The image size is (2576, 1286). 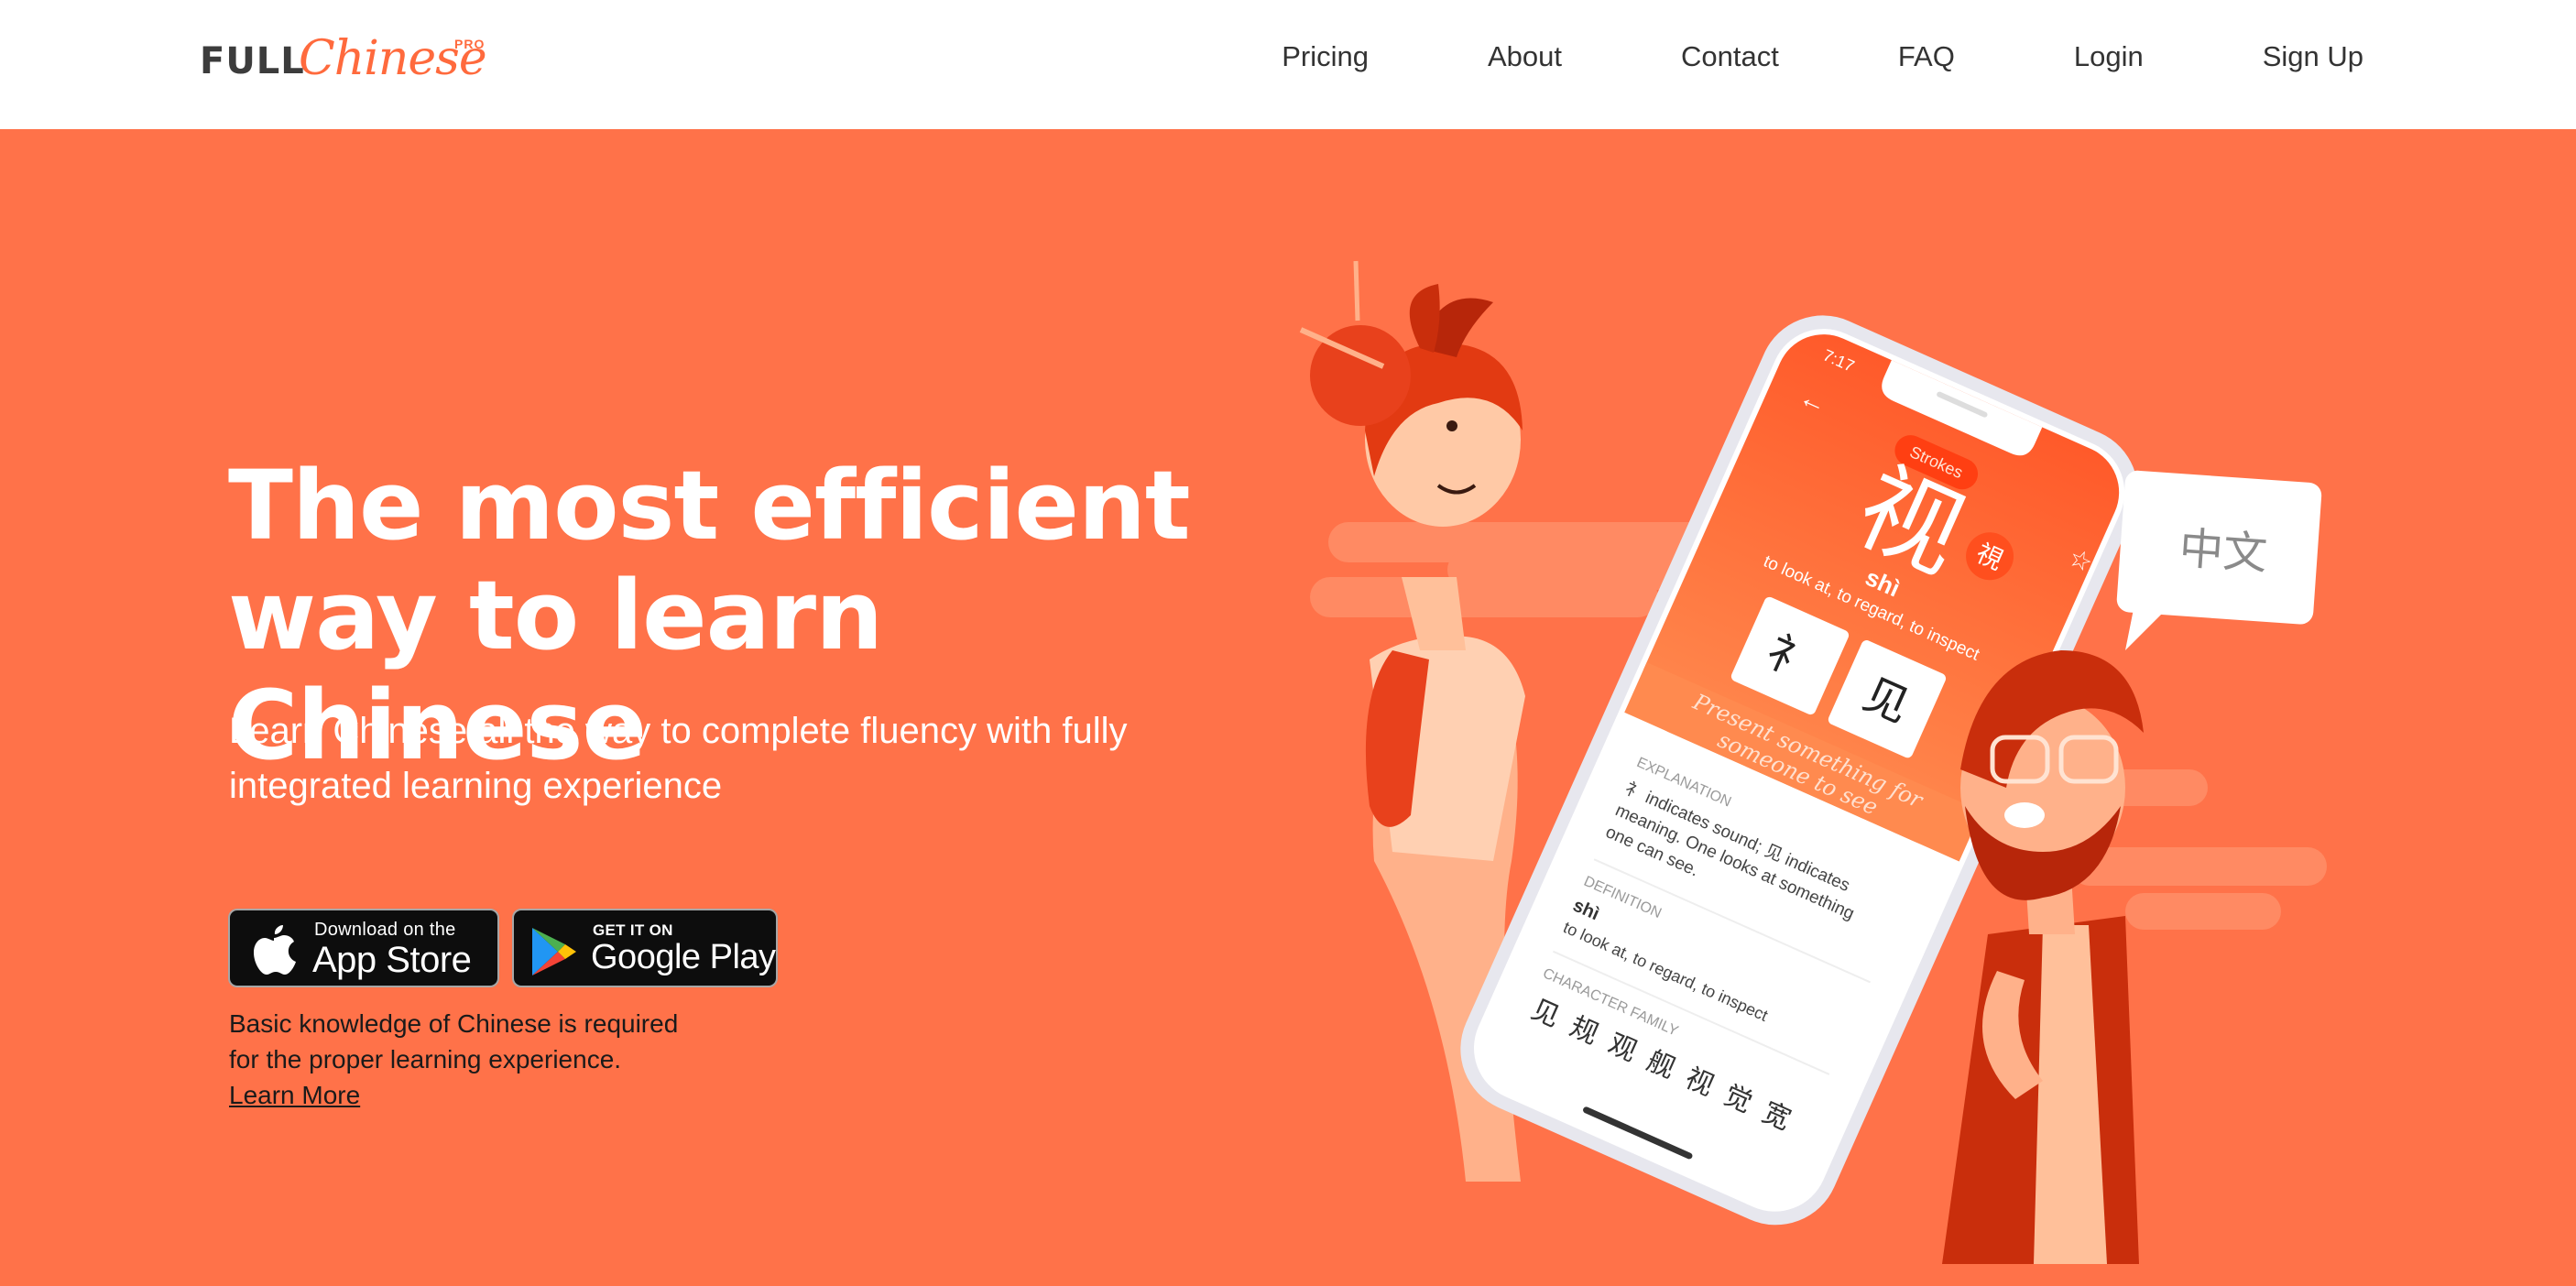 I want to click on hero-title-line-1: The most efficient, so click(x=709, y=505).